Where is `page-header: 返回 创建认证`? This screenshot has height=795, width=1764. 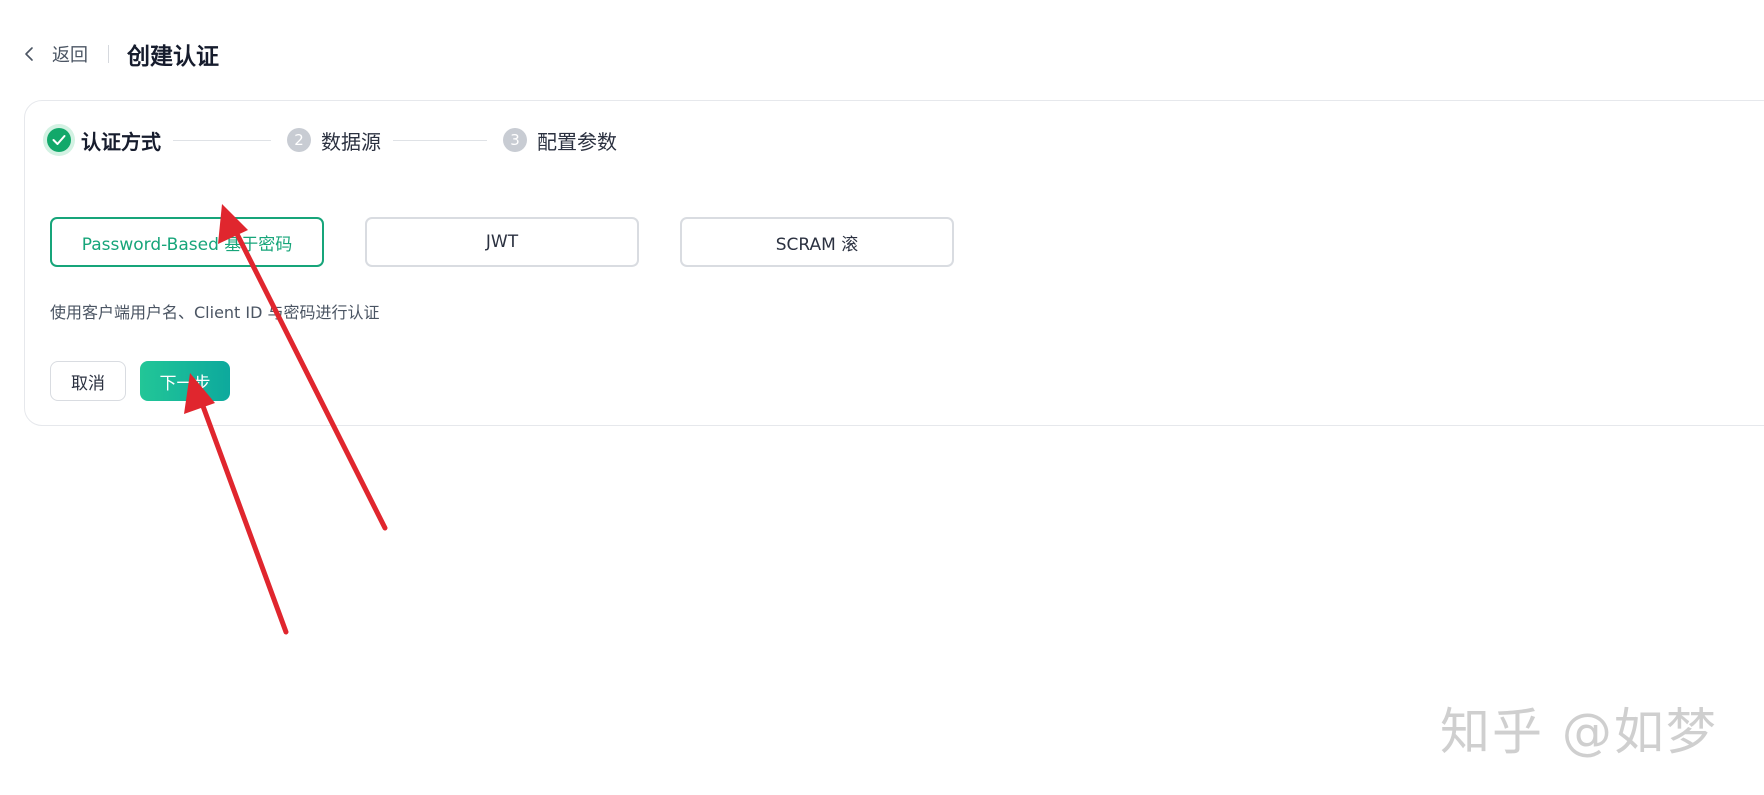 page-header: 返回 创建认证 is located at coordinates (121, 54).